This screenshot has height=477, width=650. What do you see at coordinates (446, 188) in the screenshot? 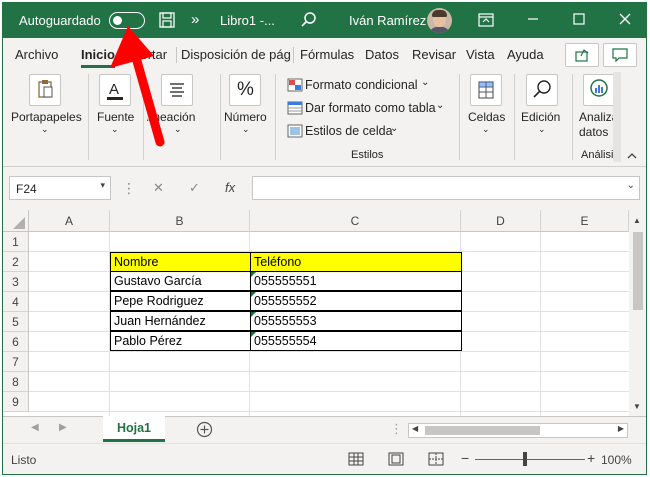
I see `formula-input: ⌄` at bounding box center [446, 188].